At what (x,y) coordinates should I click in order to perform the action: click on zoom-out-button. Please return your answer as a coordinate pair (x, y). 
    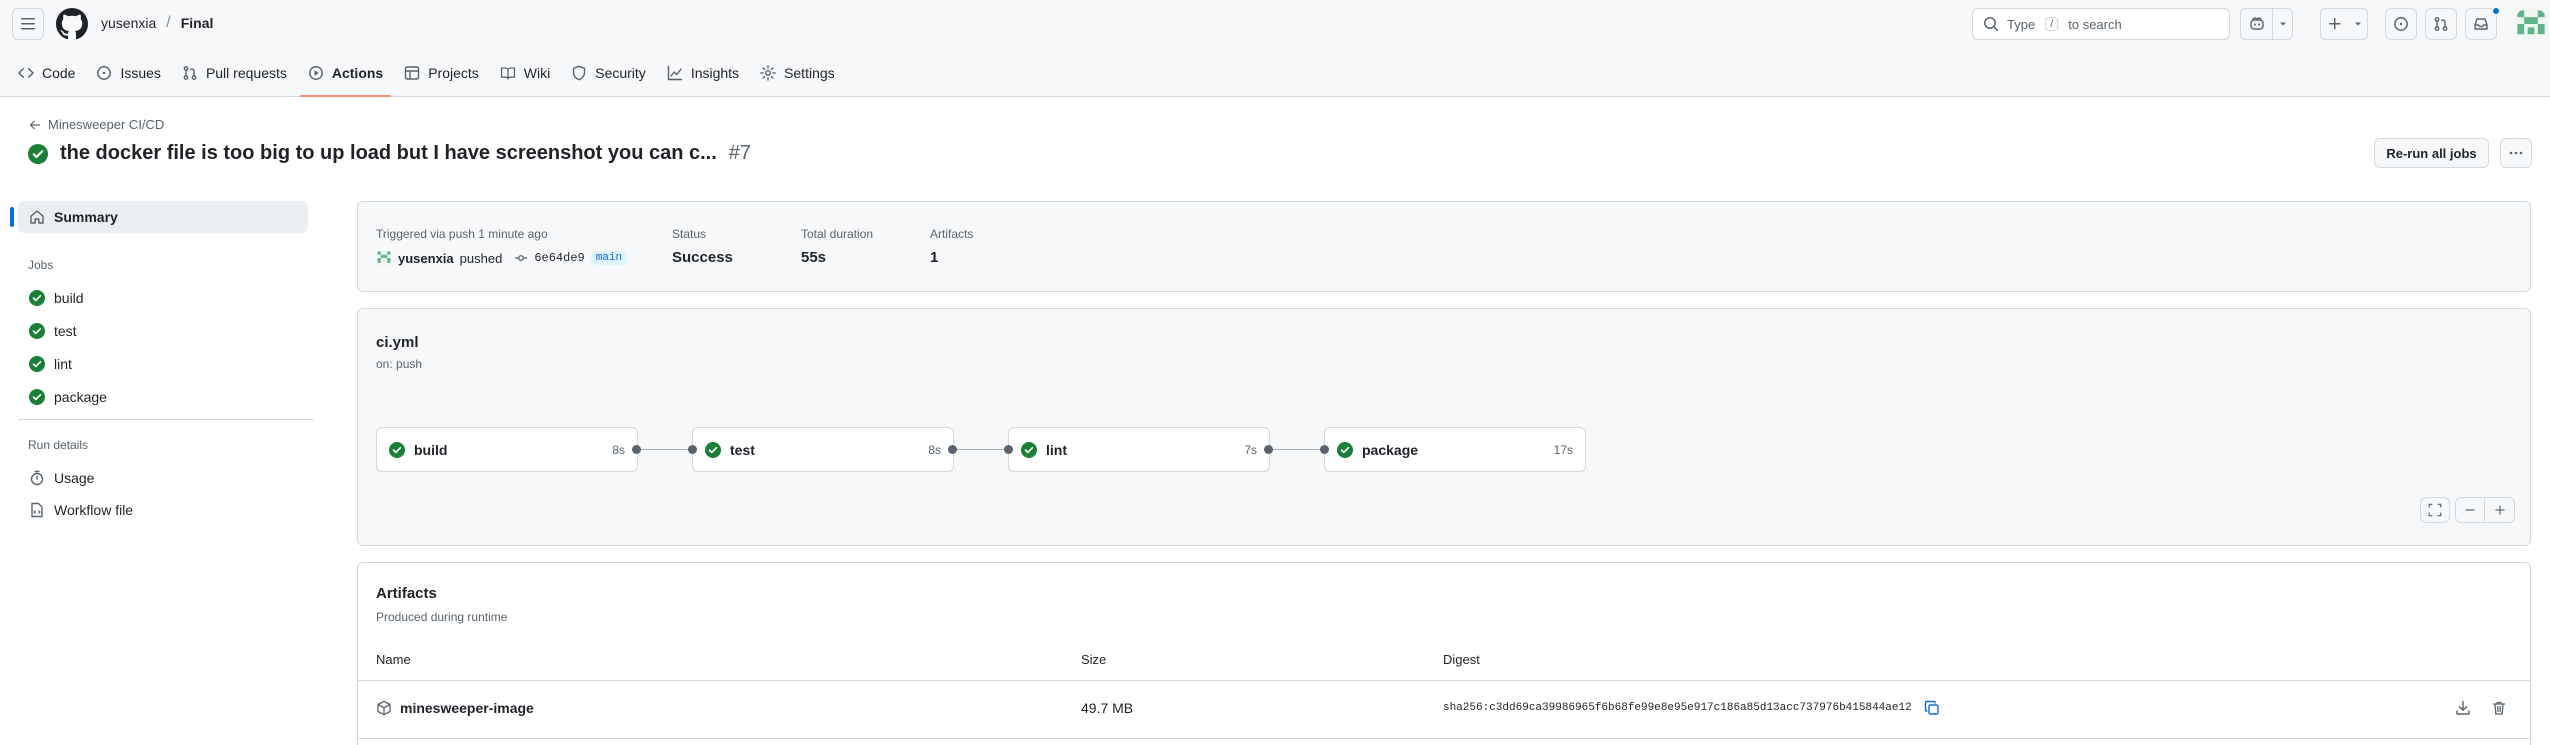
    Looking at the image, I should click on (2470, 510).